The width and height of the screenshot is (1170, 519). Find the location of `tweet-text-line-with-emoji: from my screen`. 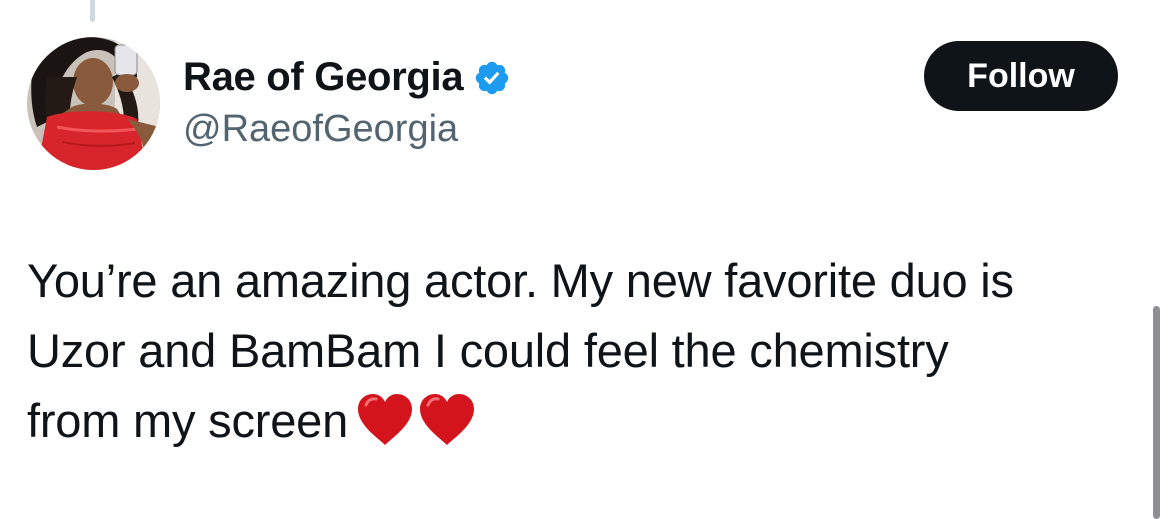

tweet-text-line-with-emoji: from my screen is located at coordinates (582, 421).